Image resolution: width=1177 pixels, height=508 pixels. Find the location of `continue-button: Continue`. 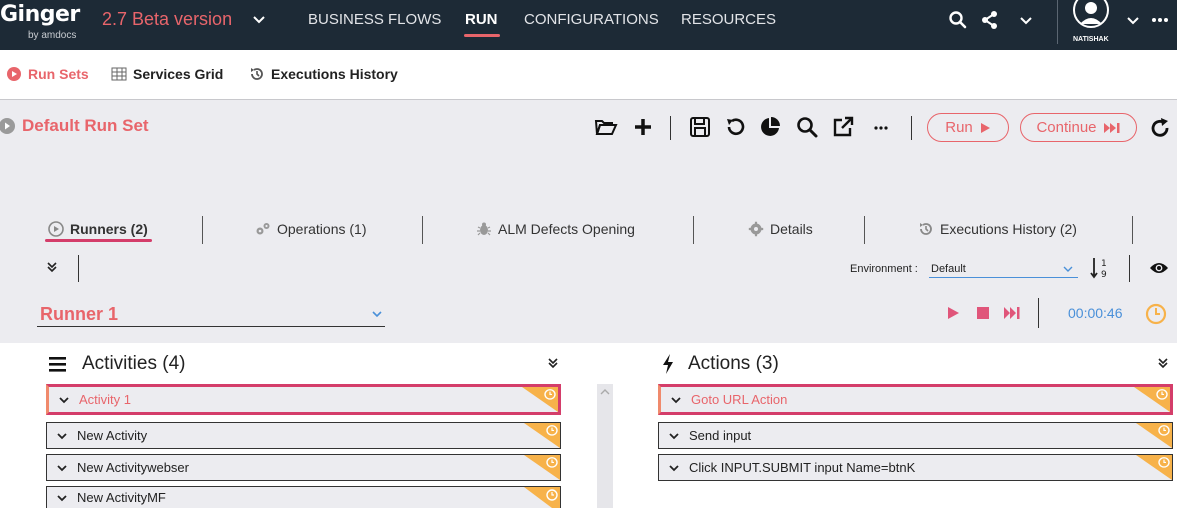

continue-button: Continue is located at coordinates (1078, 127).